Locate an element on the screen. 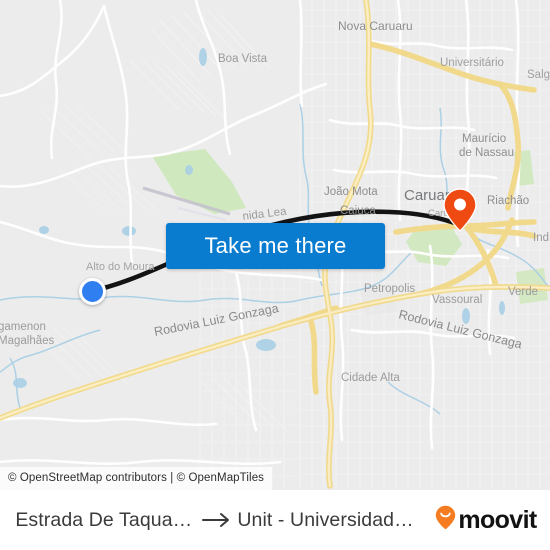 The width and height of the screenshot is (550, 550). label-de-nassau: de Nassau is located at coordinates (486, 153).